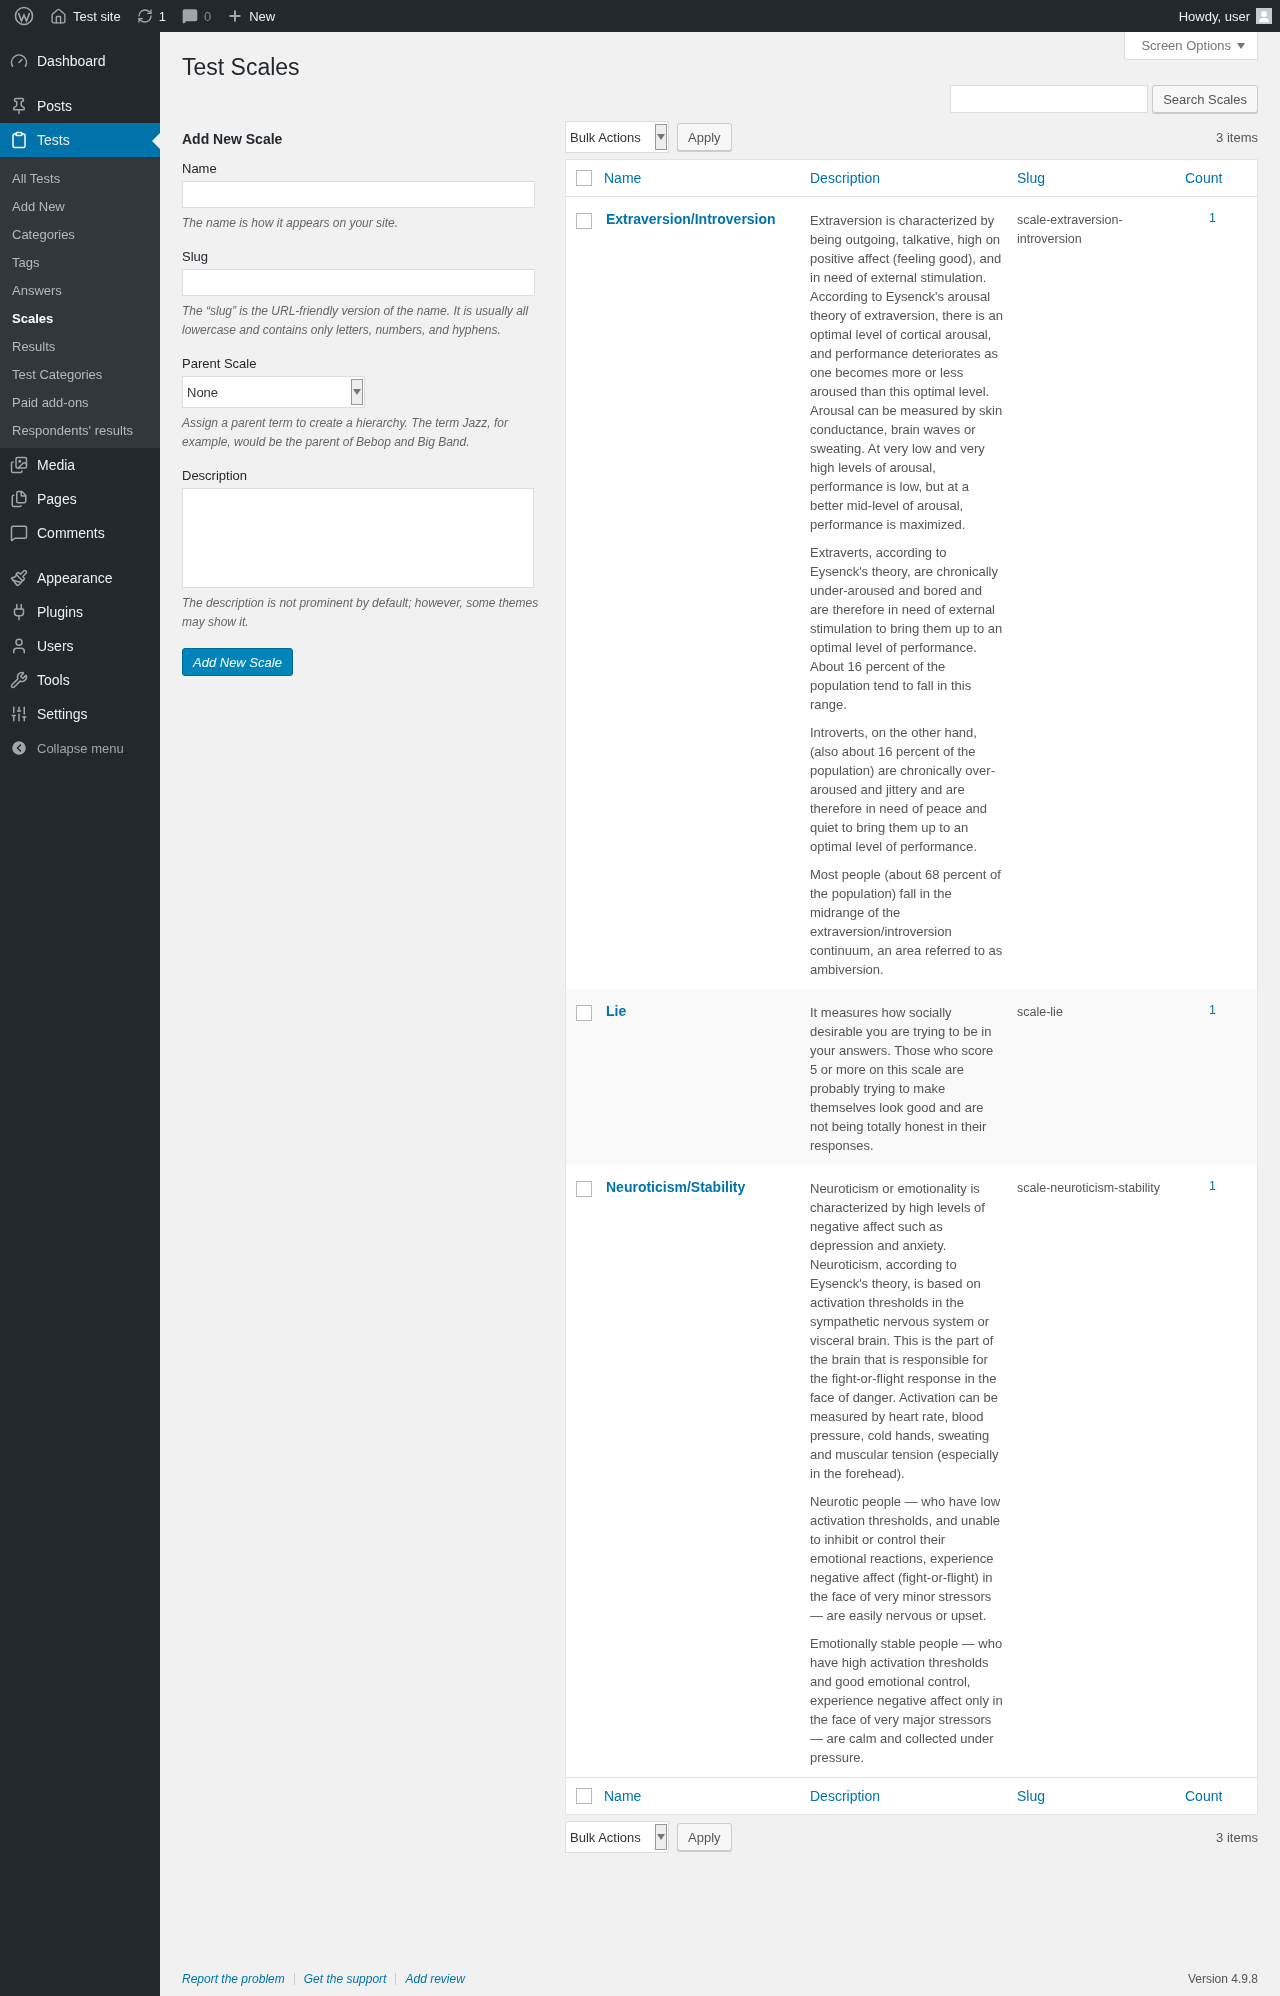 This screenshot has height=1996, width=1280. Describe the element at coordinates (196, 256) in the screenshot. I see `field-label: Slug` at that location.